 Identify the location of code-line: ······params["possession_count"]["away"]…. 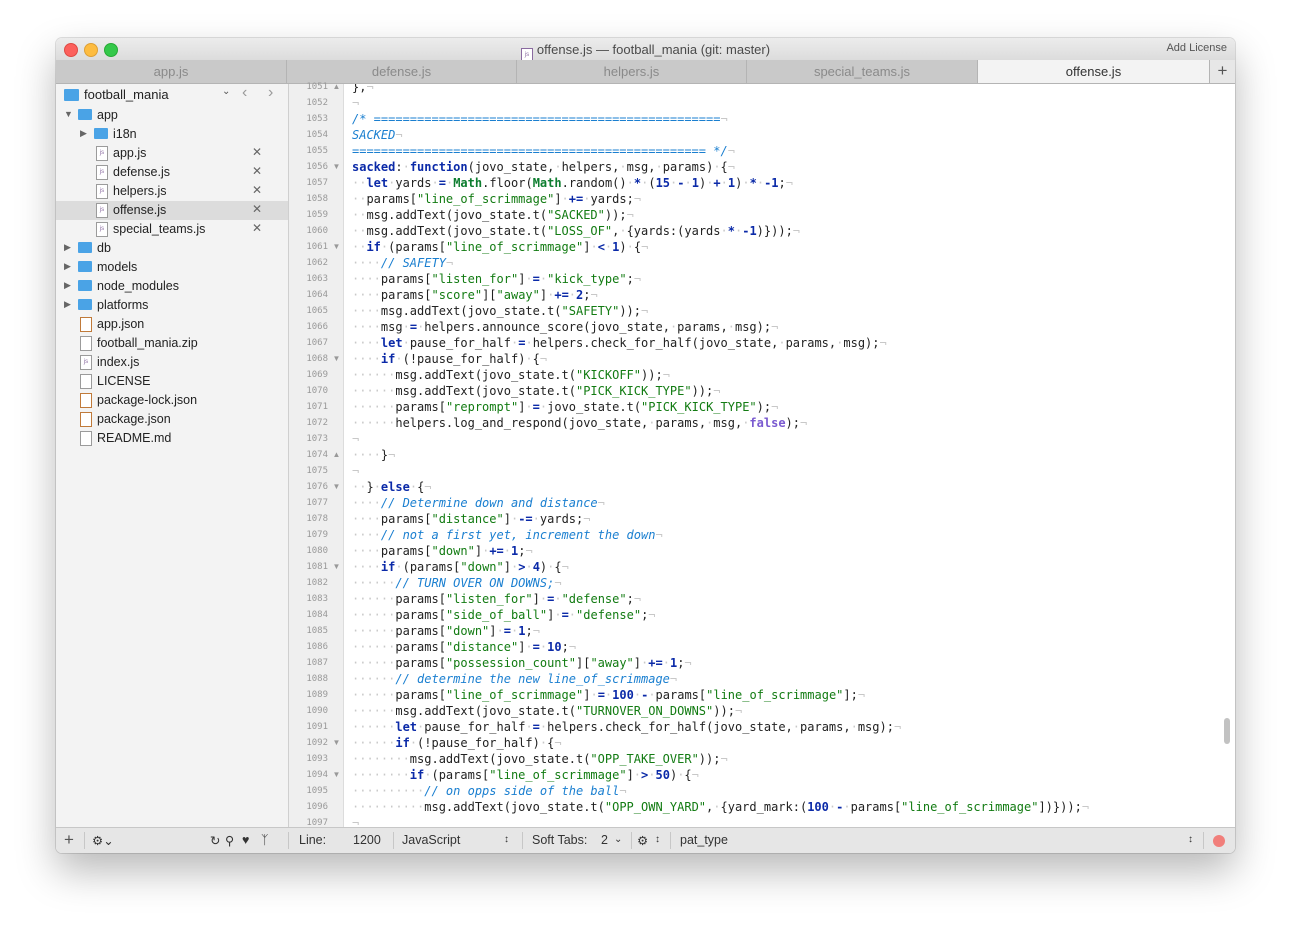
(522, 663).